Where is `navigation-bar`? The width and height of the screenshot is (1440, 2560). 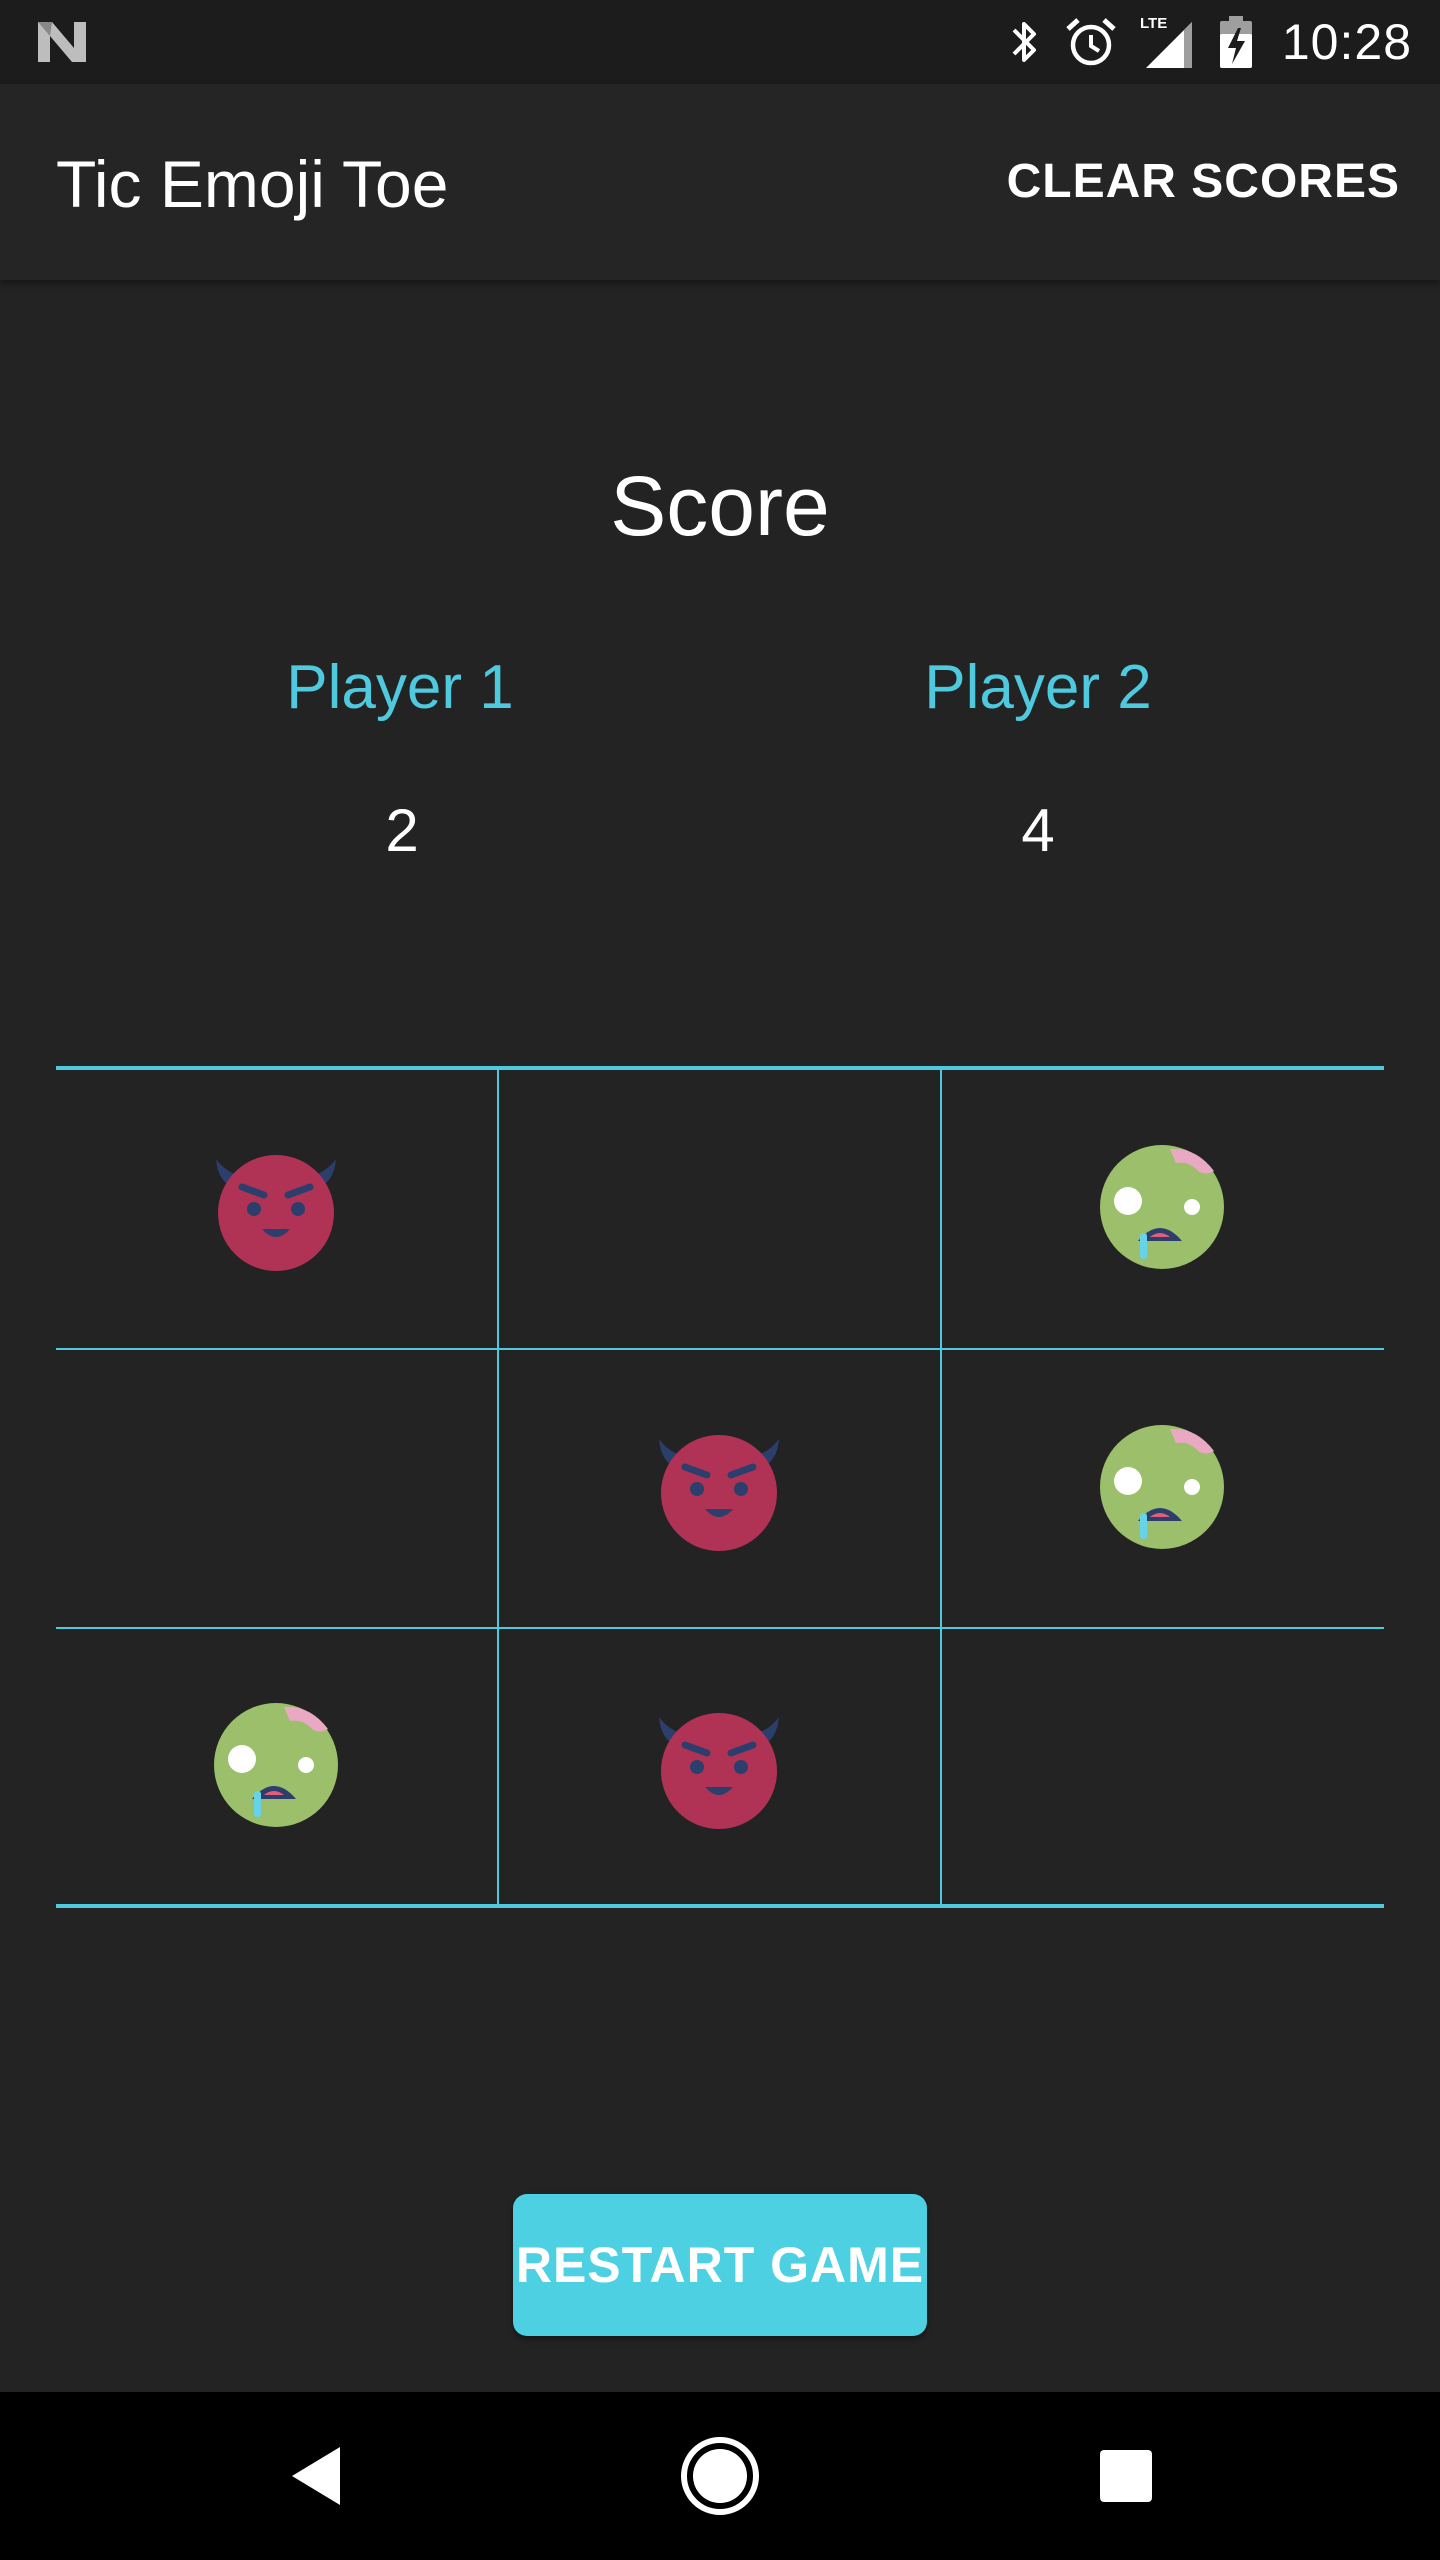 navigation-bar is located at coordinates (720, 2476).